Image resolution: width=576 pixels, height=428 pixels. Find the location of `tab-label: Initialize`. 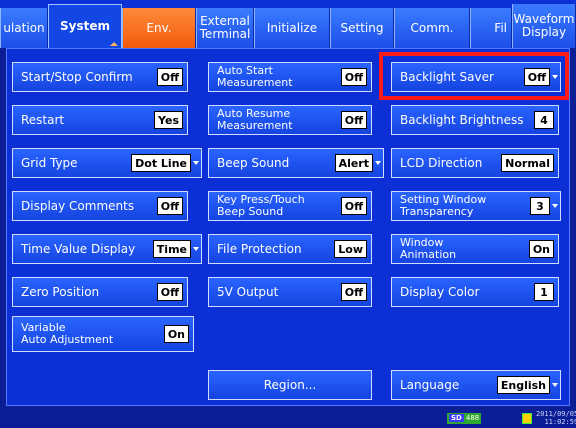

tab-label: Initialize is located at coordinates (292, 27).